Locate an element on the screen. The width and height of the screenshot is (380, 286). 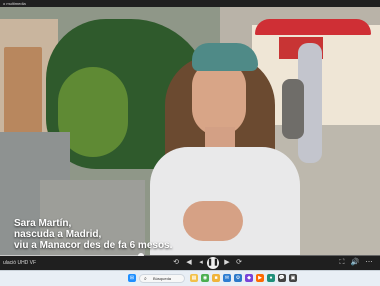
app-icon: ◆ is located at coordinates (249, 278).